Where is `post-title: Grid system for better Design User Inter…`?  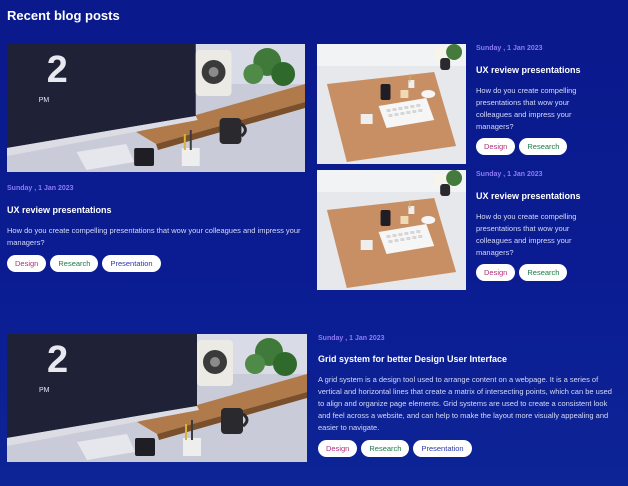 post-title: Grid system for better Design User Inter… is located at coordinates (412, 359).